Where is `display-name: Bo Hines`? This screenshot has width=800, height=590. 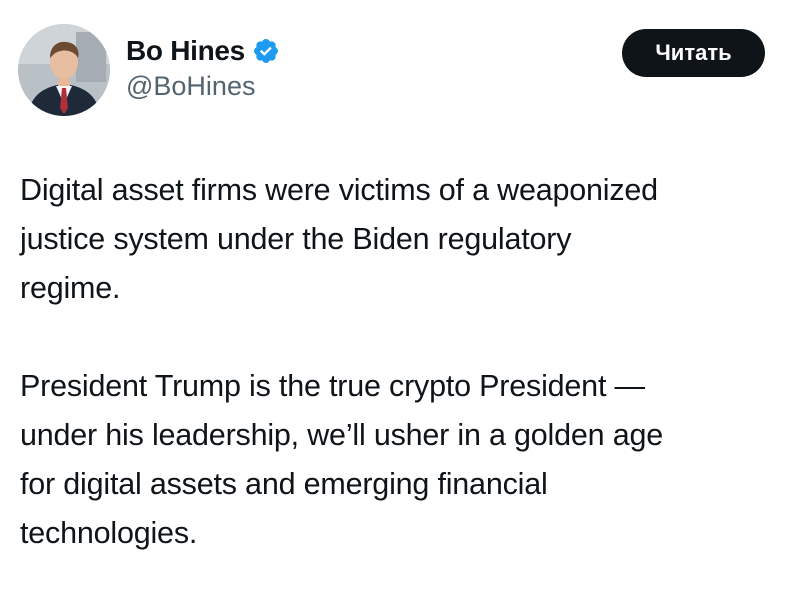
display-name: Bo Hines is located at coordinates (185, 51).